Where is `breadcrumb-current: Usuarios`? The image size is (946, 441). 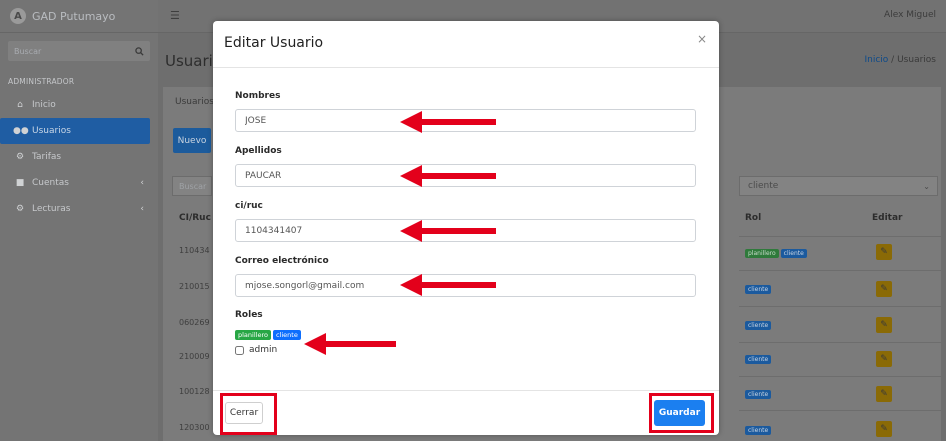
breadcrumb-current: Usuarios is located at coordinates (916, 60).